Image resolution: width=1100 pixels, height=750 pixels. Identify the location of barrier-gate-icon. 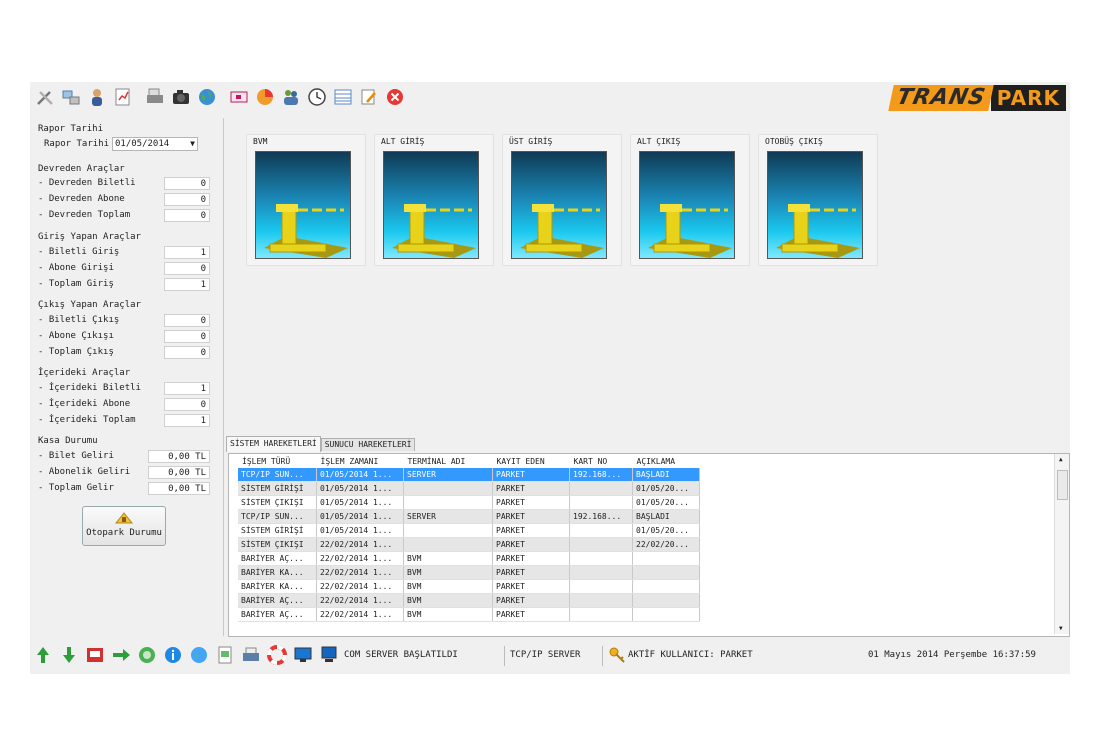
(434, 231).